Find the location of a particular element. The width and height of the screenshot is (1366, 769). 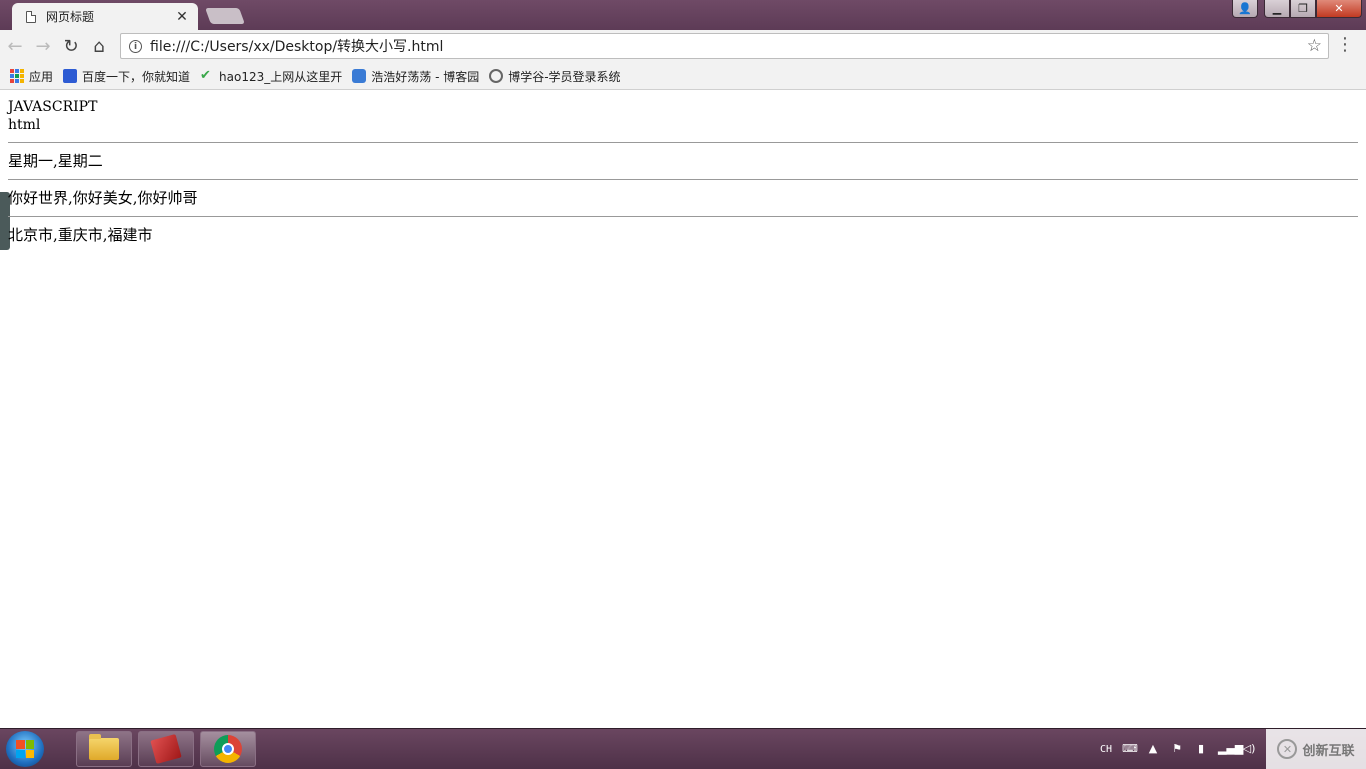

watermark-logo: ✕ 创新互联 is located at coordinates (1316, 749).